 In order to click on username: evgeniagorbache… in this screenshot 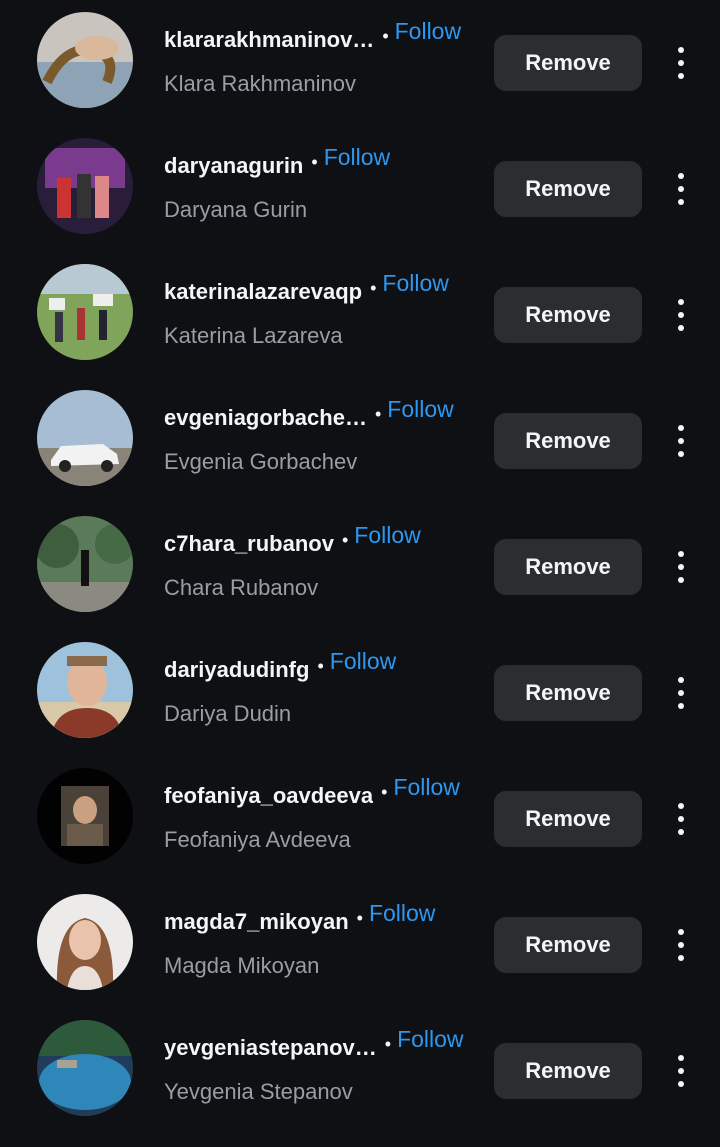, I will do `click(265, 418)`.